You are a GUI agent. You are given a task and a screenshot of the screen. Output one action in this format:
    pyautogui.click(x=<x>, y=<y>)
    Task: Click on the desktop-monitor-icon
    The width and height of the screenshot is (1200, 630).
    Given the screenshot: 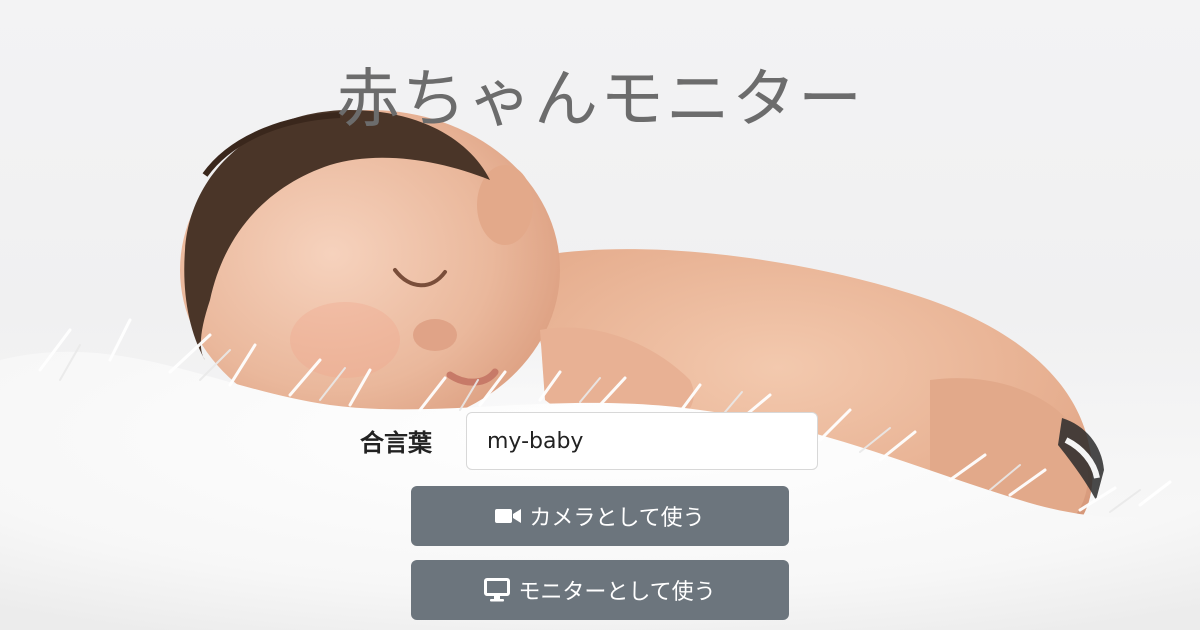 What is the action you would take?
    pyautogui.click(x=497, y=590)
    